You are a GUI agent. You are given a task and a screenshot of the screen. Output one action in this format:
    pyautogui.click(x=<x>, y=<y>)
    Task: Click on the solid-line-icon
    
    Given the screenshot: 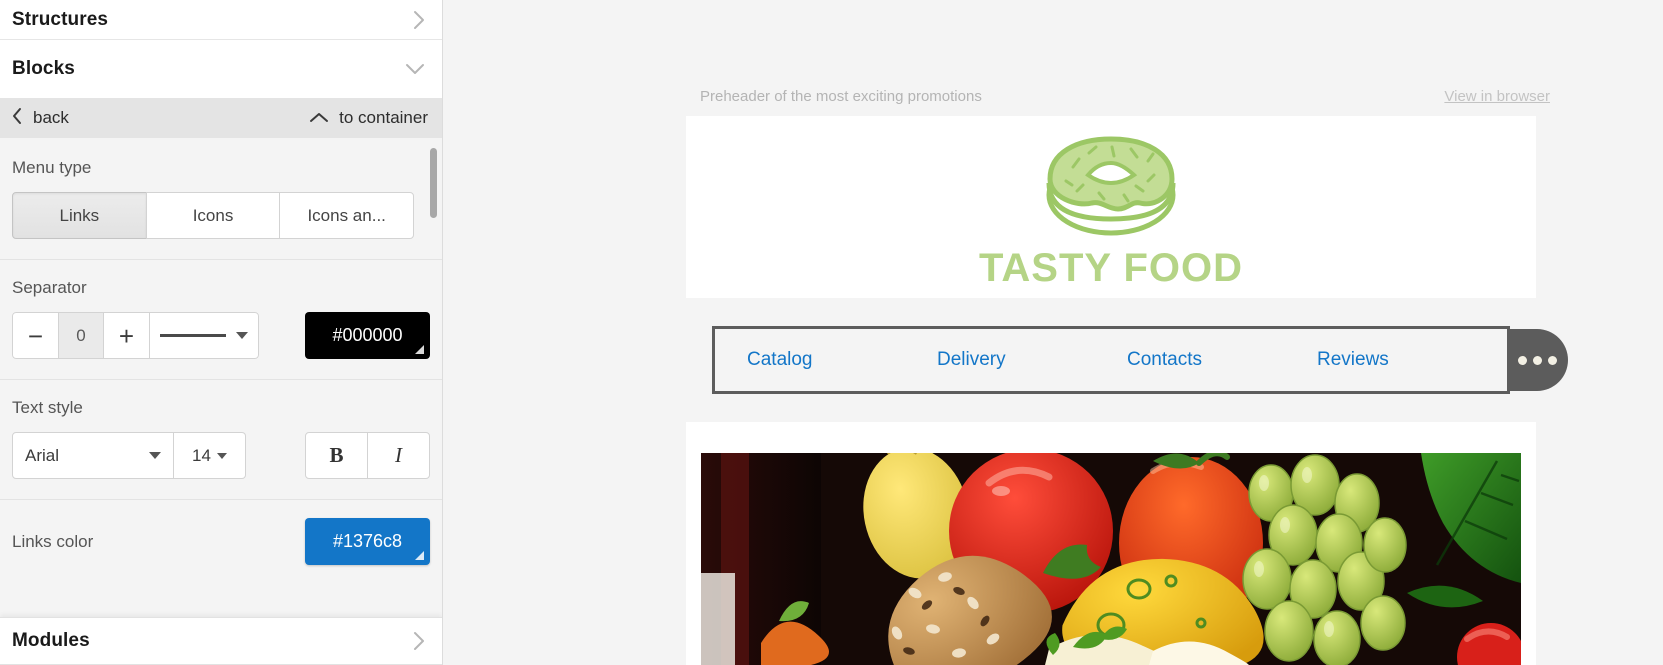 What is the action you would take?
    pyautogui.click(x=193, y=335)
    